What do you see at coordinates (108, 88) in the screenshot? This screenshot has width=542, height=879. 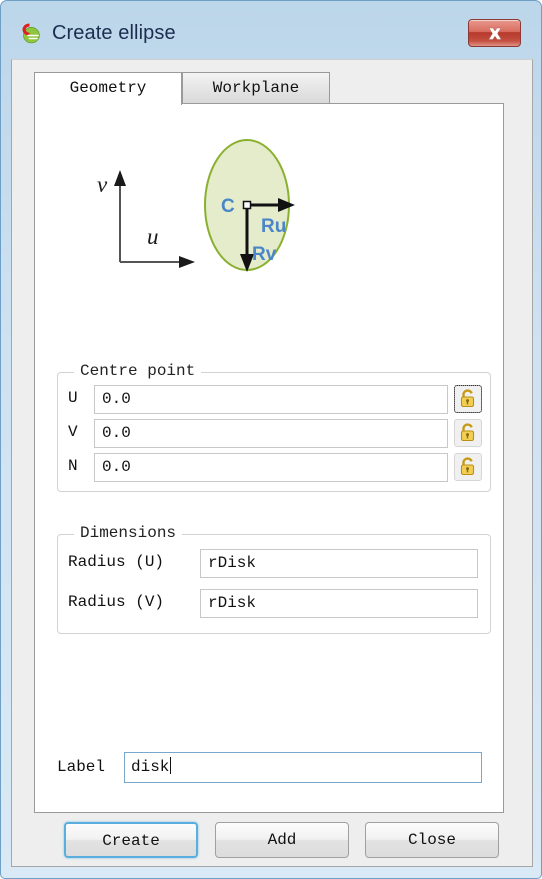 I see `tab-geometry: Geometry` at bounding box center [108, 88].